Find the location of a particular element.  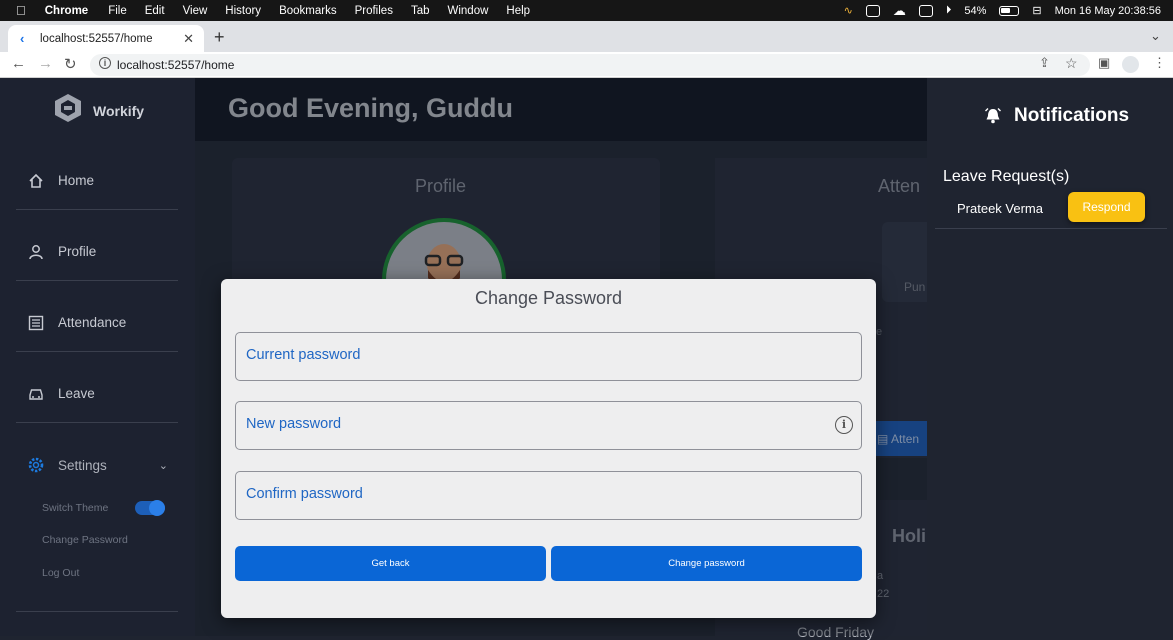

menu-app-name: Chrome is located at coordinates (67, 11).